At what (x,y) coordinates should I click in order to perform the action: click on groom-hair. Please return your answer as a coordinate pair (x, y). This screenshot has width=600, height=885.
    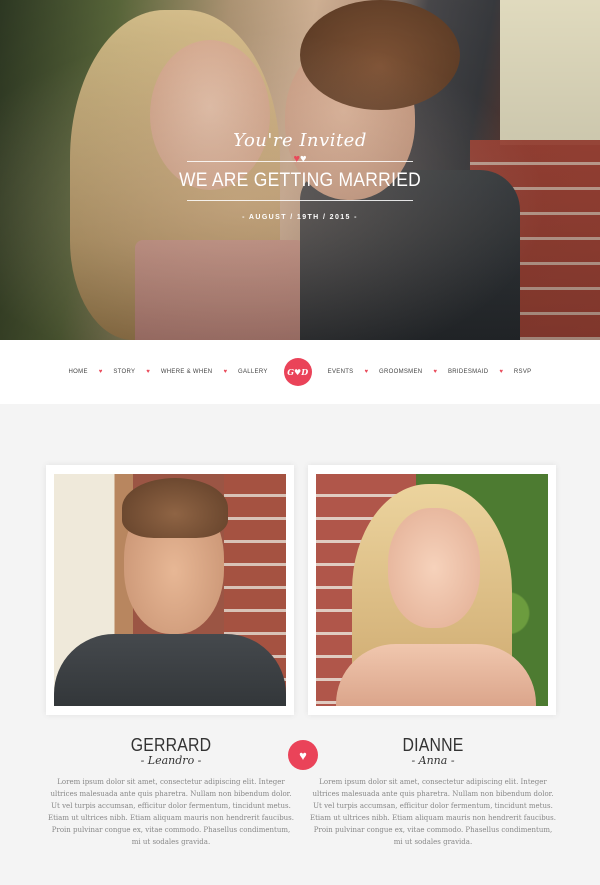
    Looking at the image, I should click on (175, 508).